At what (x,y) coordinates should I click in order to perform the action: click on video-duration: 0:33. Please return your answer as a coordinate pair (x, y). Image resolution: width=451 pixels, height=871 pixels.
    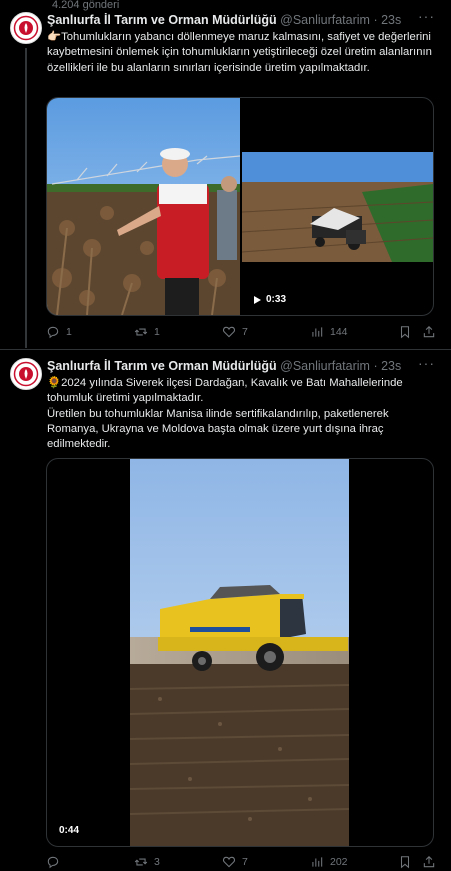
    Looking at the image, I should click on (269, 299).